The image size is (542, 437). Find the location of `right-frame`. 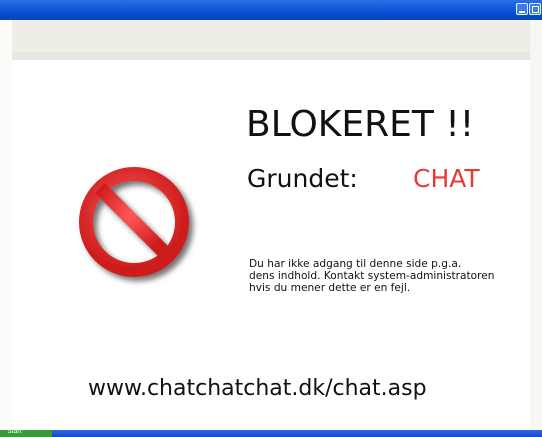

right-frame is located at coordinates (536, 225).